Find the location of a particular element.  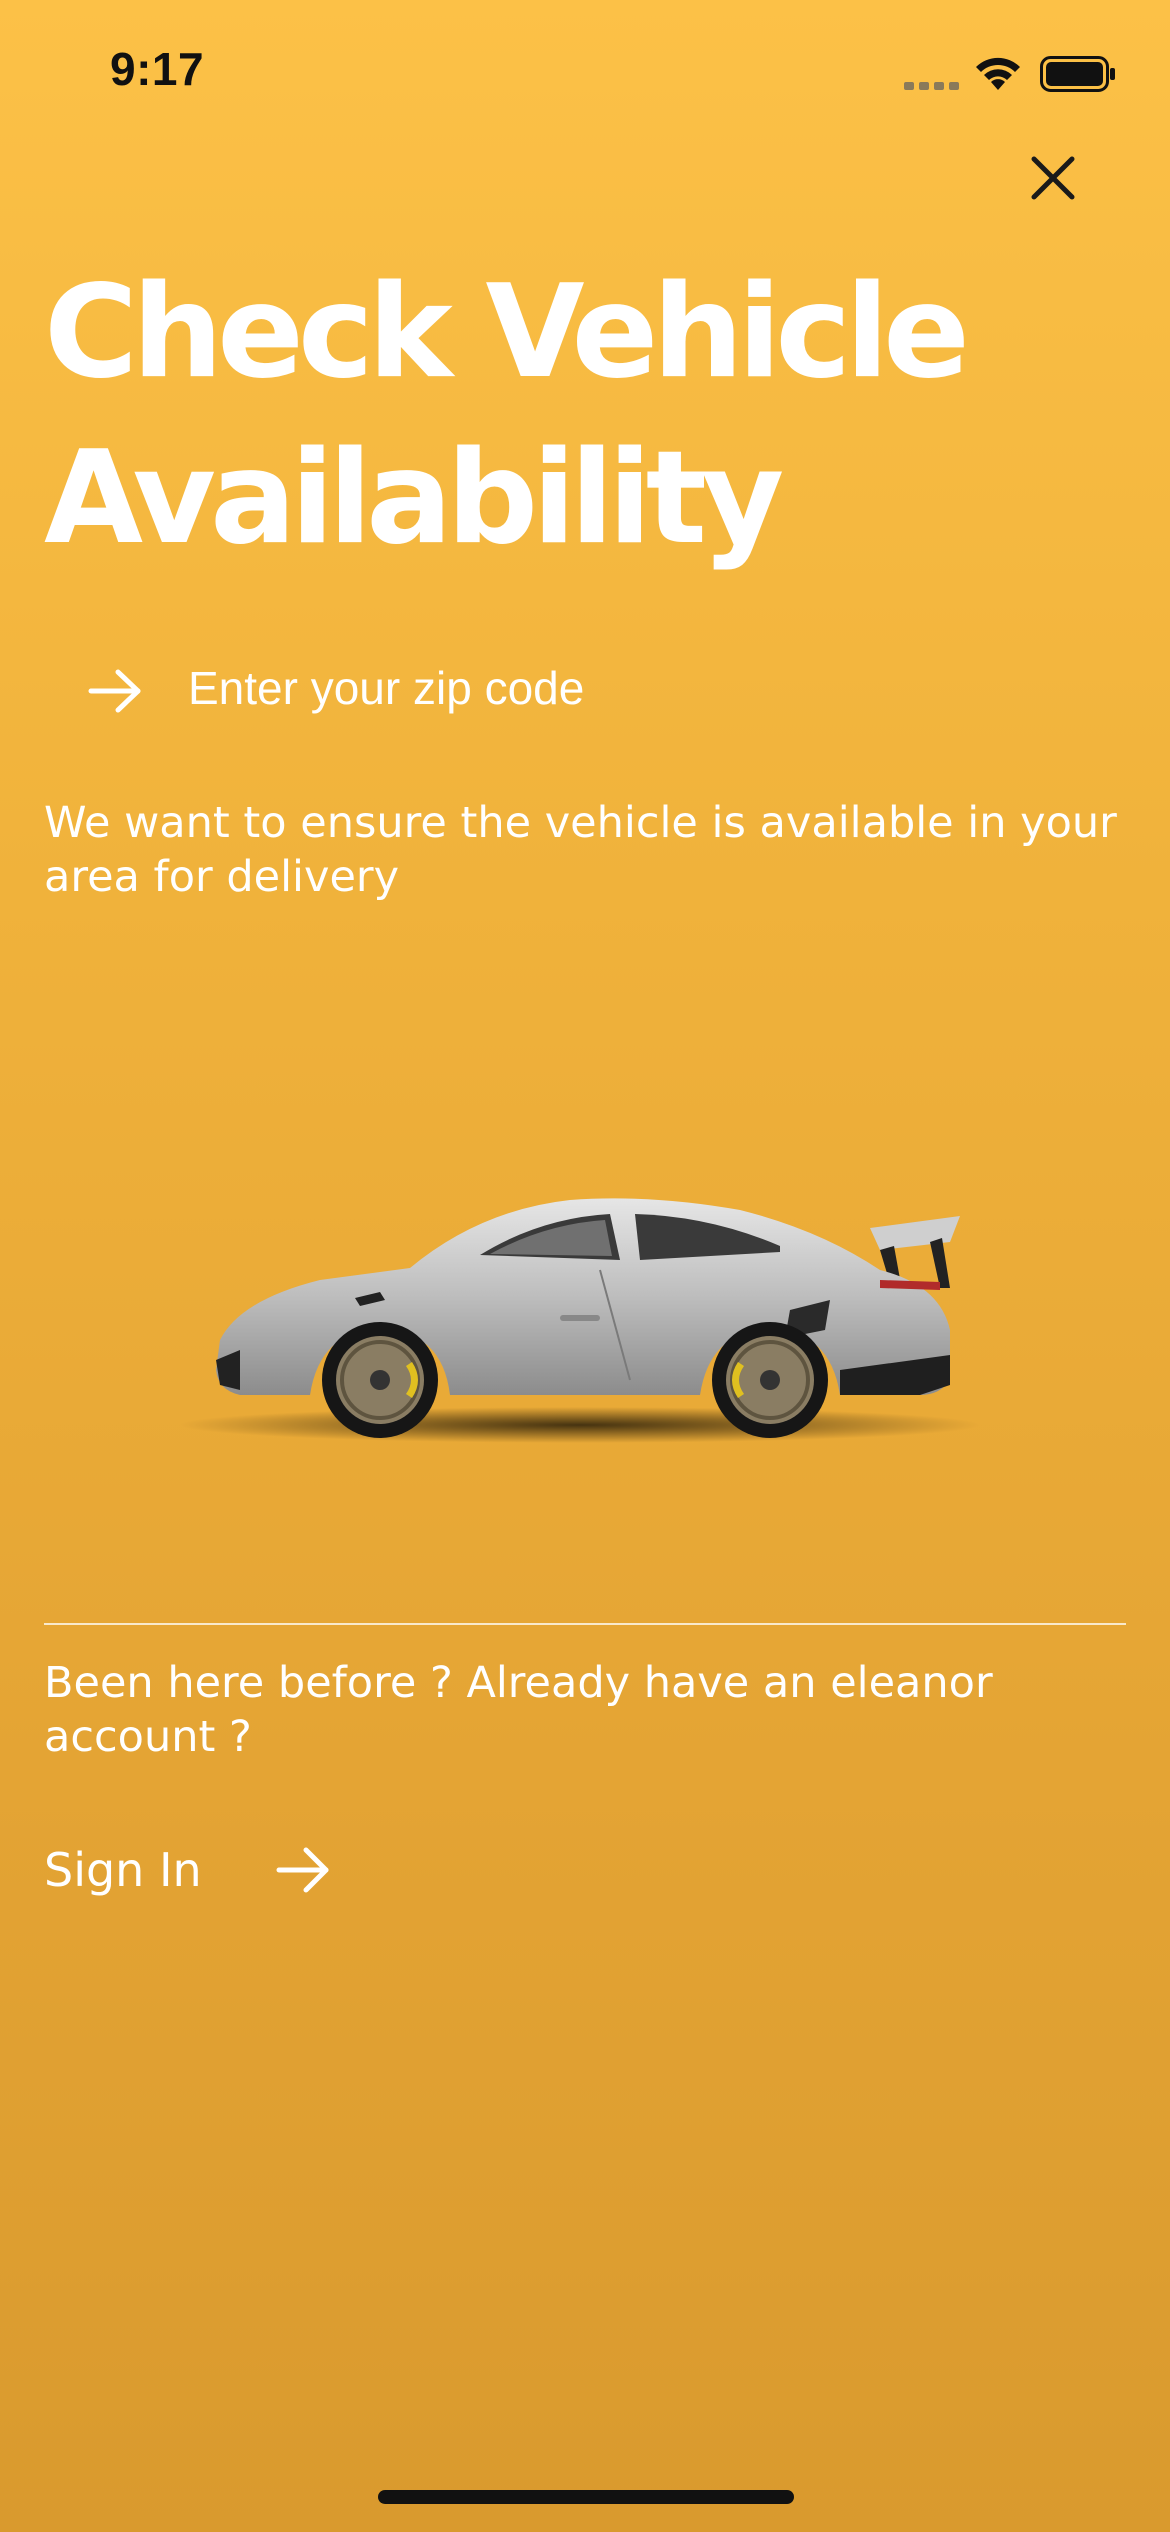

close-button is located at coordinates (1053, 178).